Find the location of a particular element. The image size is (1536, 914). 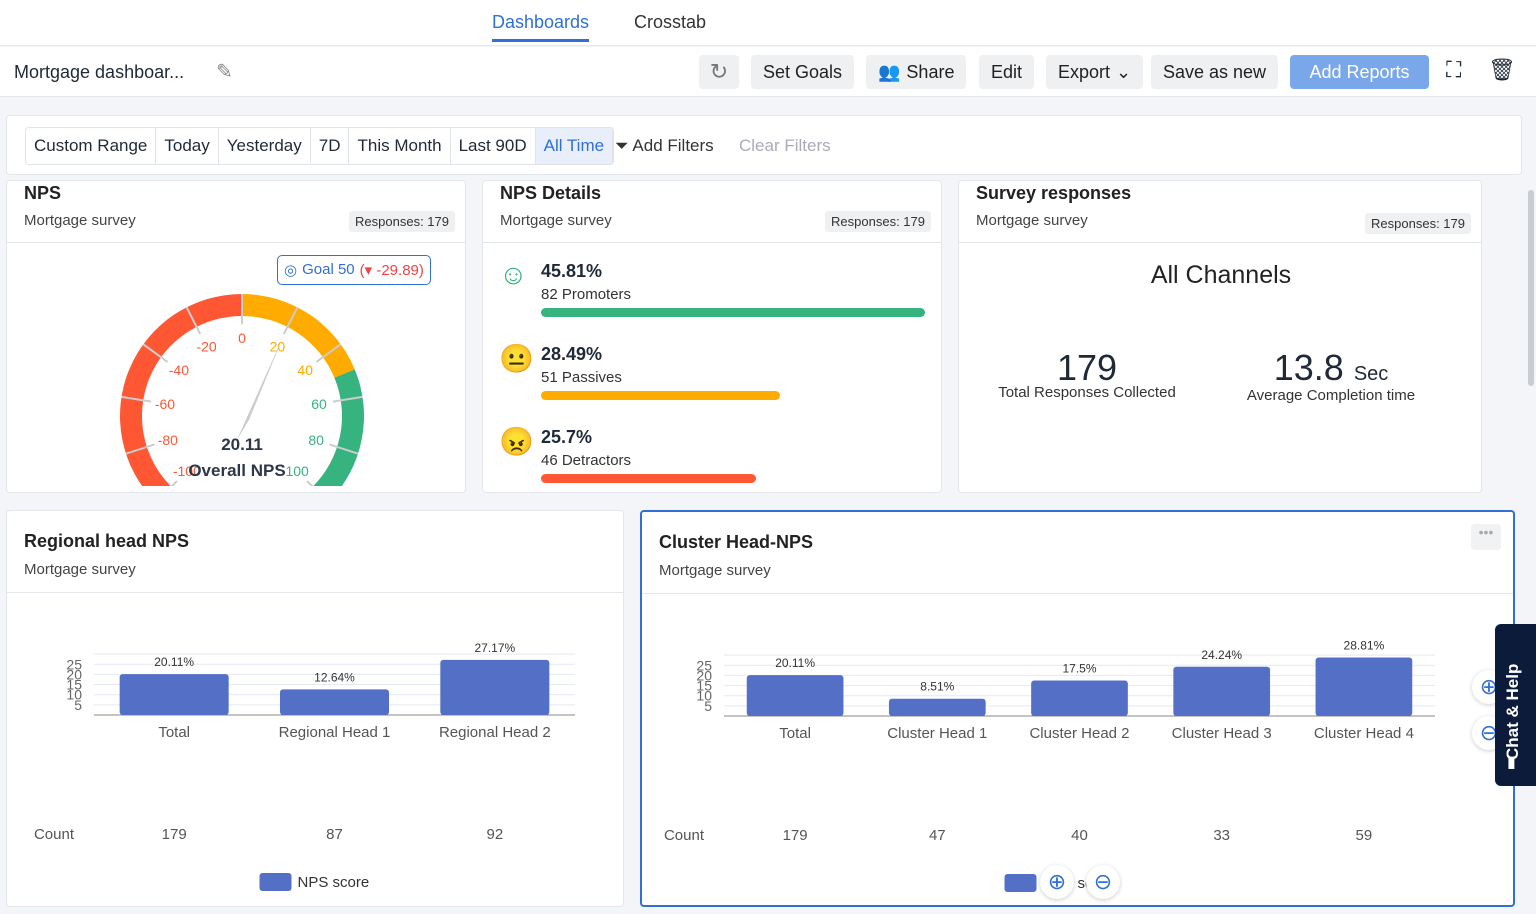

count-value: 92 is located at coordinates (494, 834).